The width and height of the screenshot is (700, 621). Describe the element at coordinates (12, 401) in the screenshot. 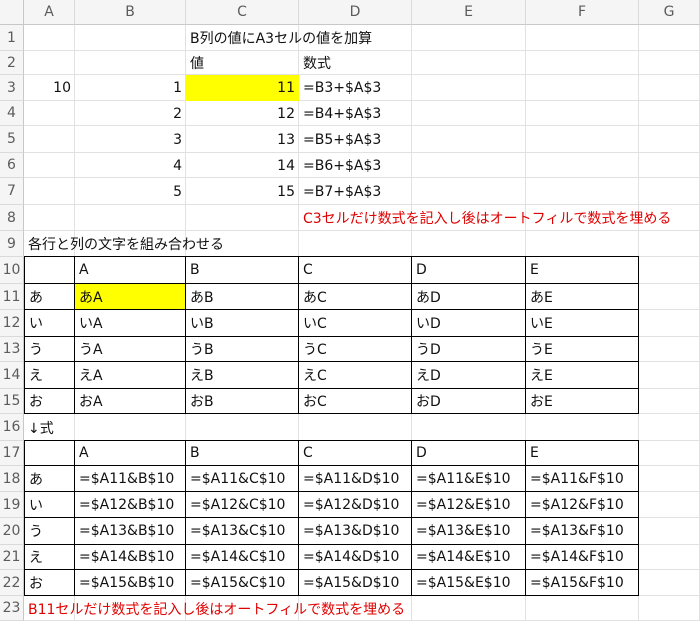

I see `row-header-15: 15` at that location.